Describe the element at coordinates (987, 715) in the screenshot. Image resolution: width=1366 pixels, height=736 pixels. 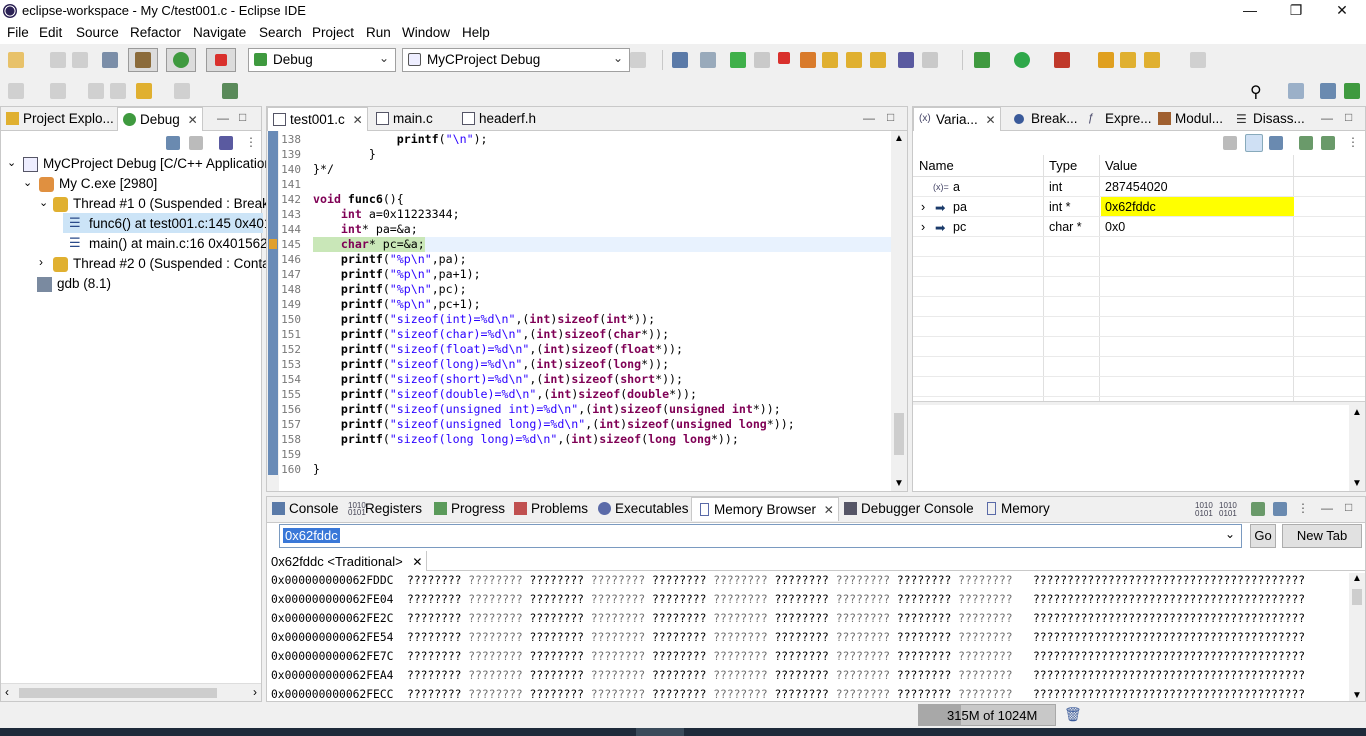
I see `heap-status: 315M of 1024M` at that location.